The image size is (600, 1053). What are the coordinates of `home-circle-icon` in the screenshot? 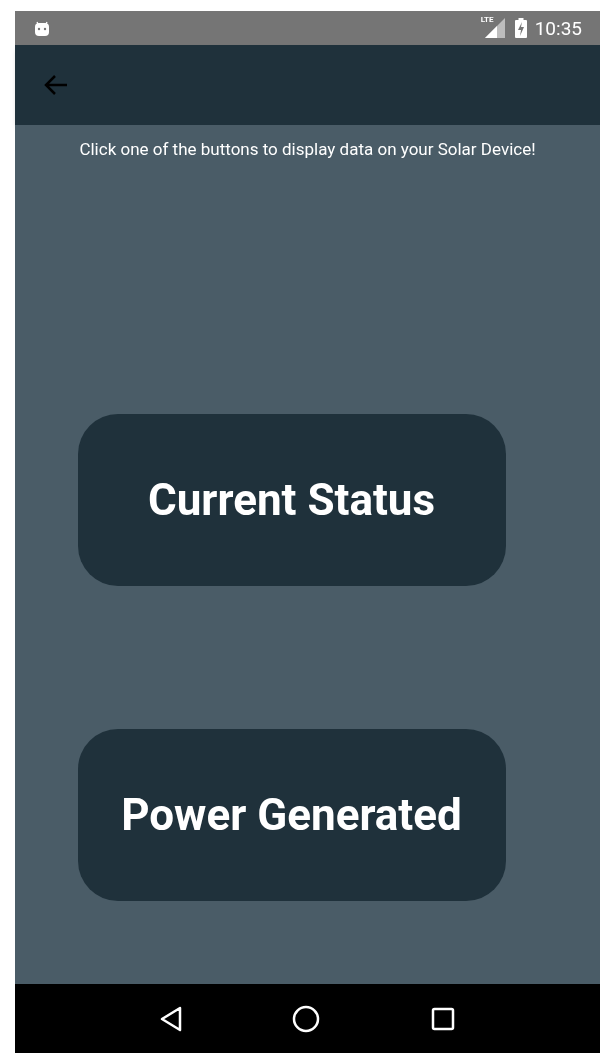 It's located at (306, 1018).